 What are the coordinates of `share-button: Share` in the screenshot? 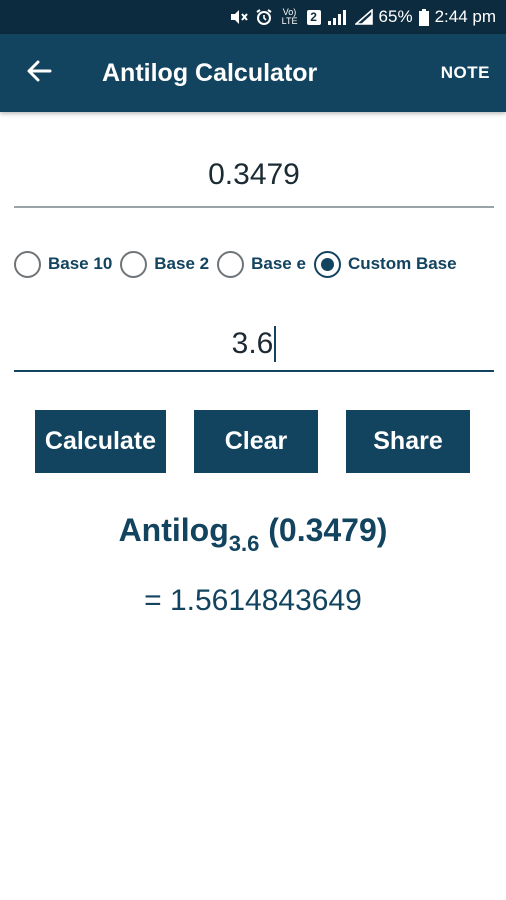 It's located at (408, 441).